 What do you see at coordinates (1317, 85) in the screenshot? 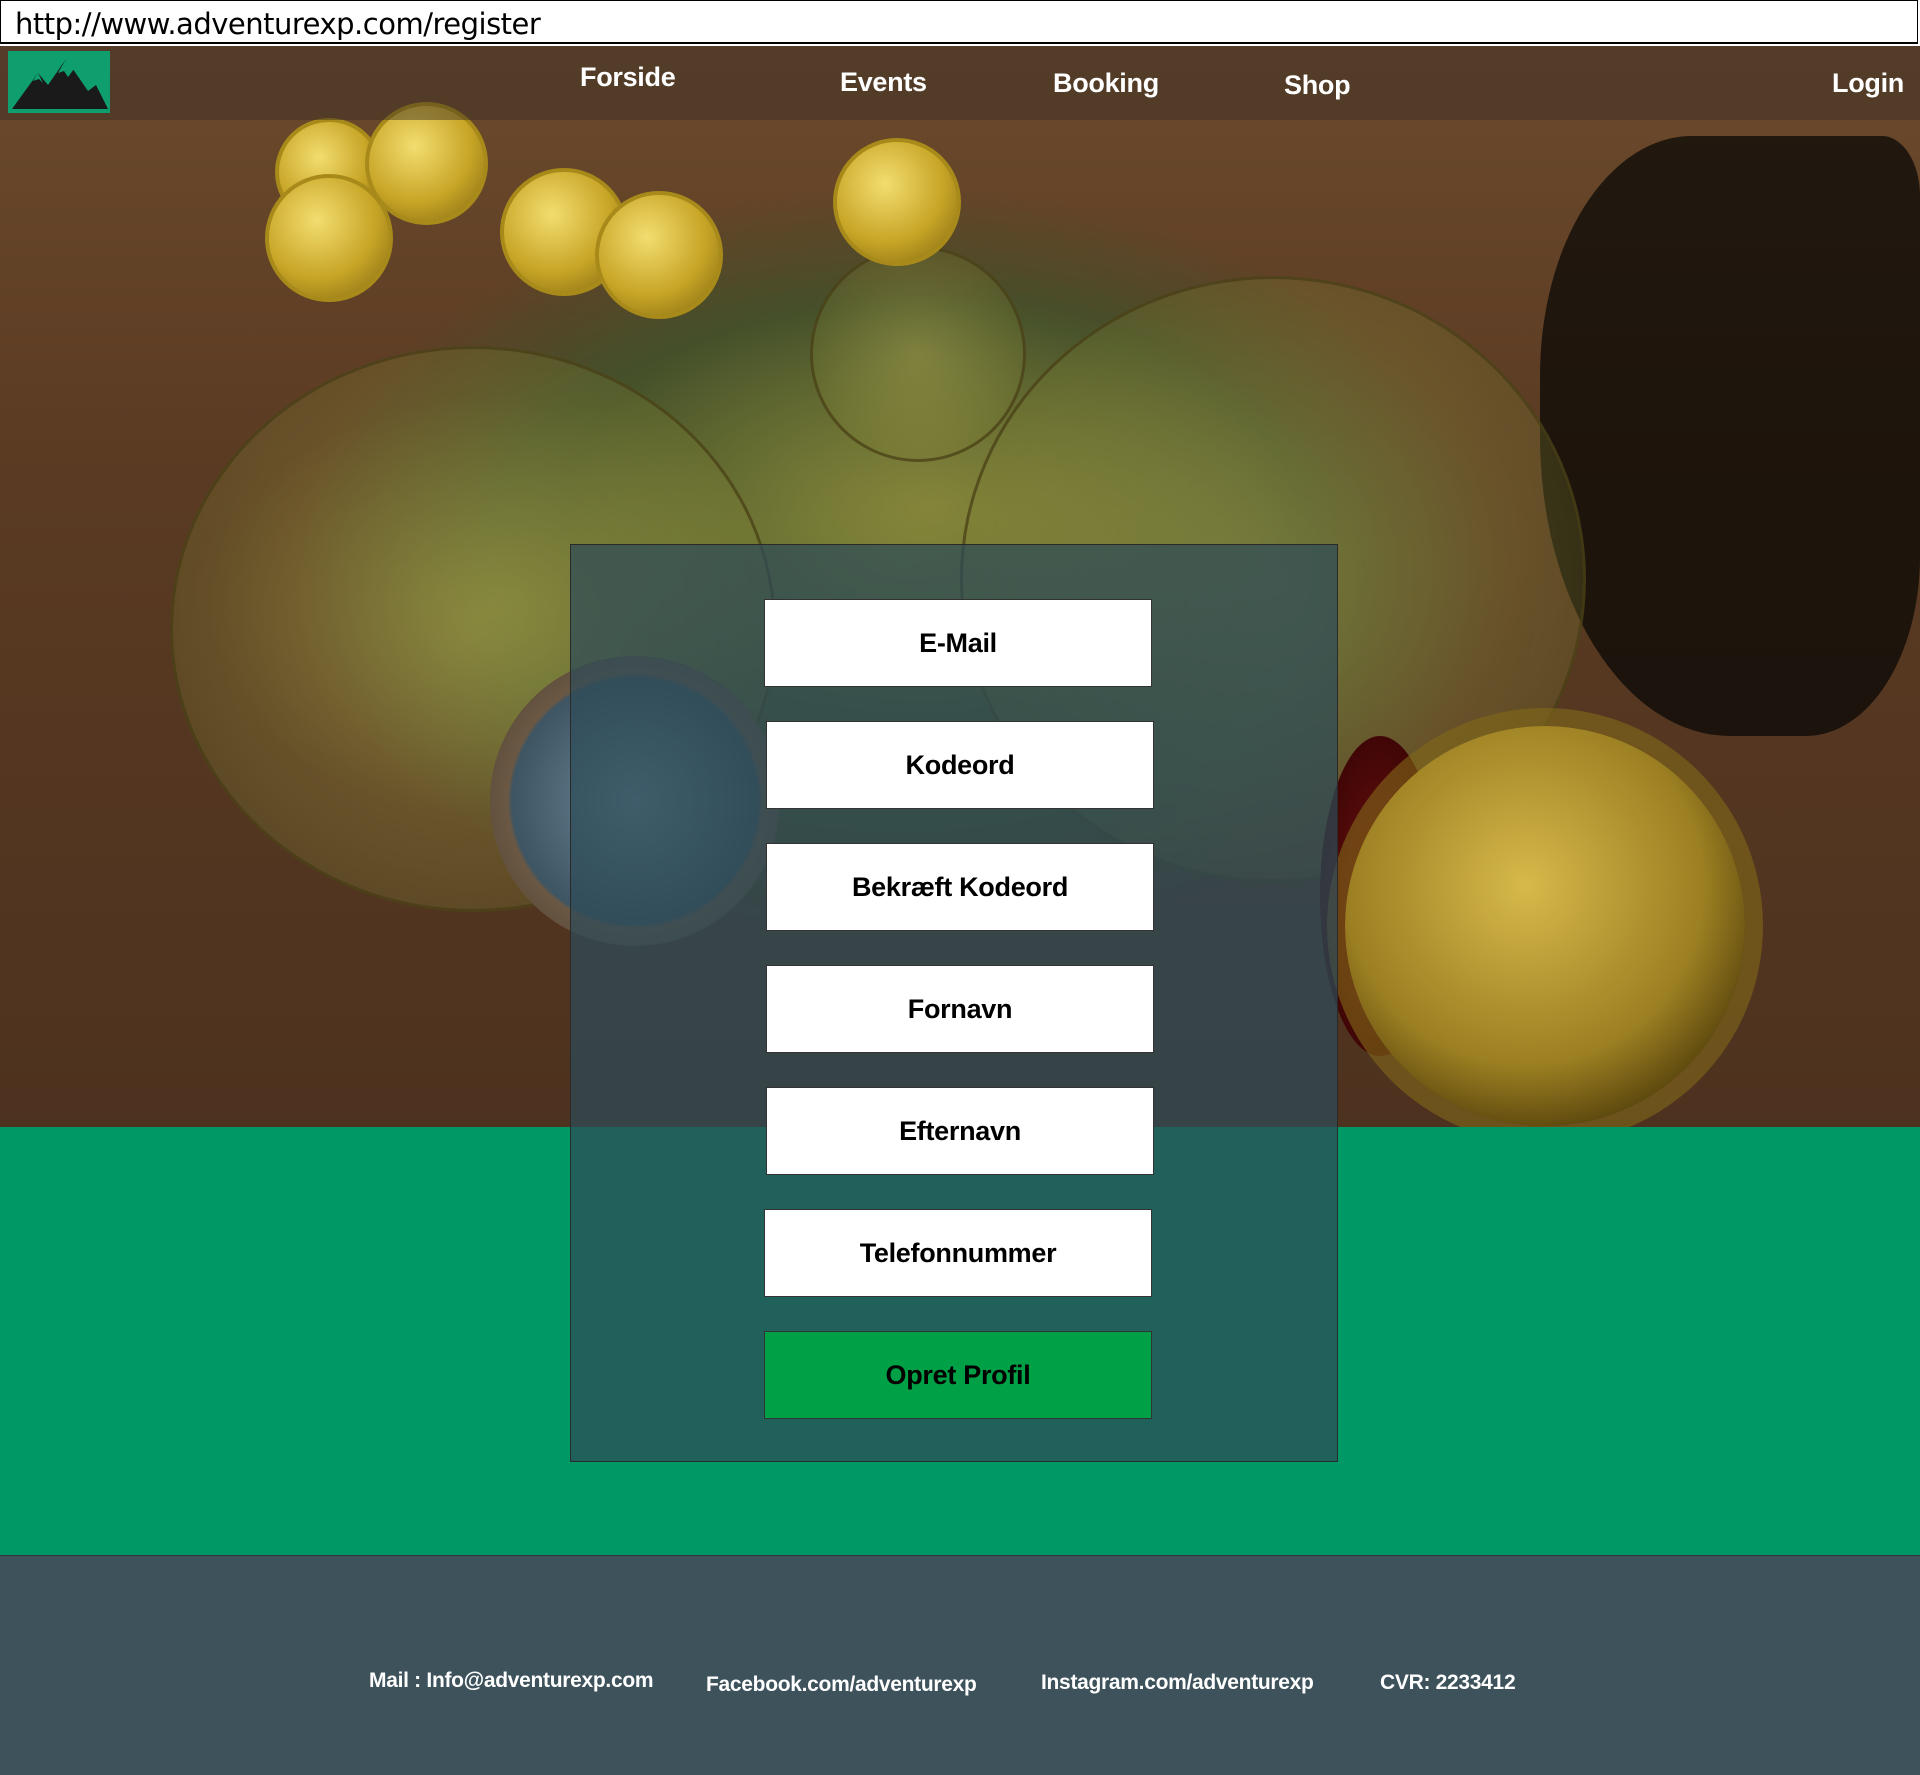
I see `nav-item-shop: Shop` at bounding box center [1317, 85].